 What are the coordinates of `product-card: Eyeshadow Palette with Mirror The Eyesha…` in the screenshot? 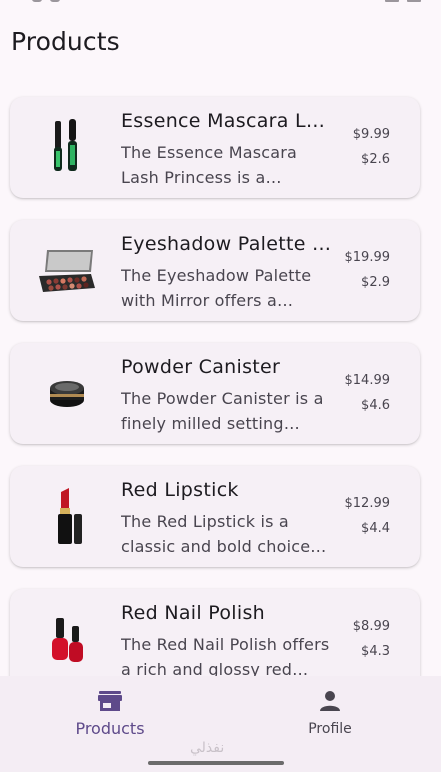 It's located at (215, 270).